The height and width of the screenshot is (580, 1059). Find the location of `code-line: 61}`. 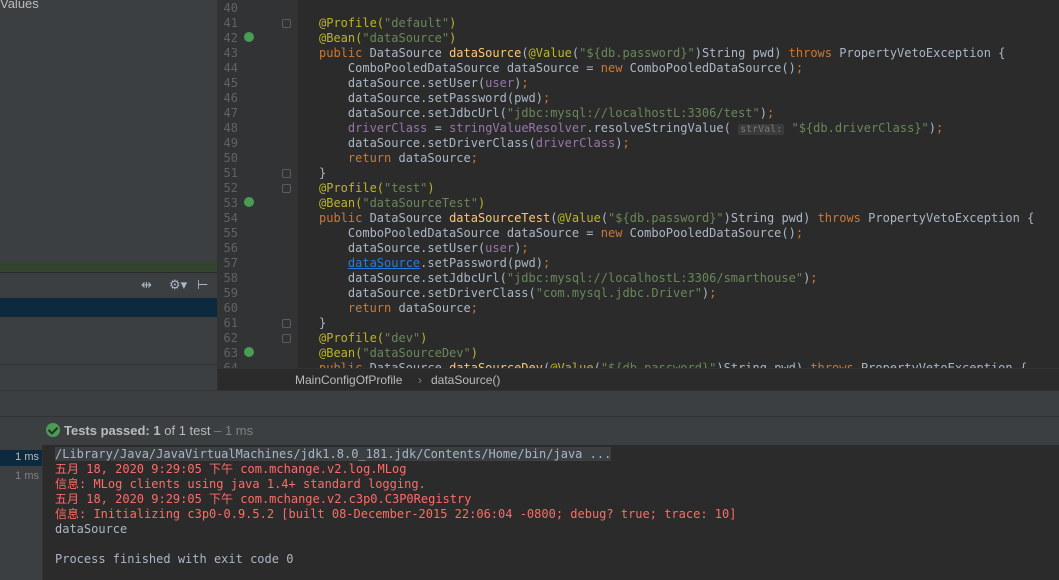

code-line: 61} is located at coordinates (638, 323).